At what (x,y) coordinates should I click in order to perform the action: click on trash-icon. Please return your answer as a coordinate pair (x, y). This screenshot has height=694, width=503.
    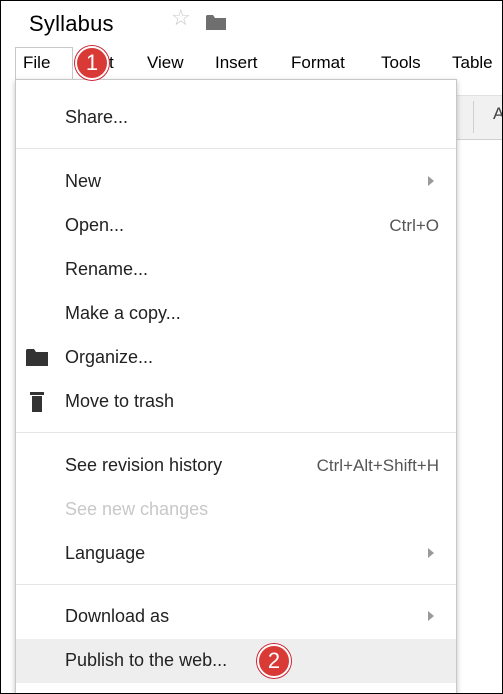
    Looking at the image, I should click on (37, 402).